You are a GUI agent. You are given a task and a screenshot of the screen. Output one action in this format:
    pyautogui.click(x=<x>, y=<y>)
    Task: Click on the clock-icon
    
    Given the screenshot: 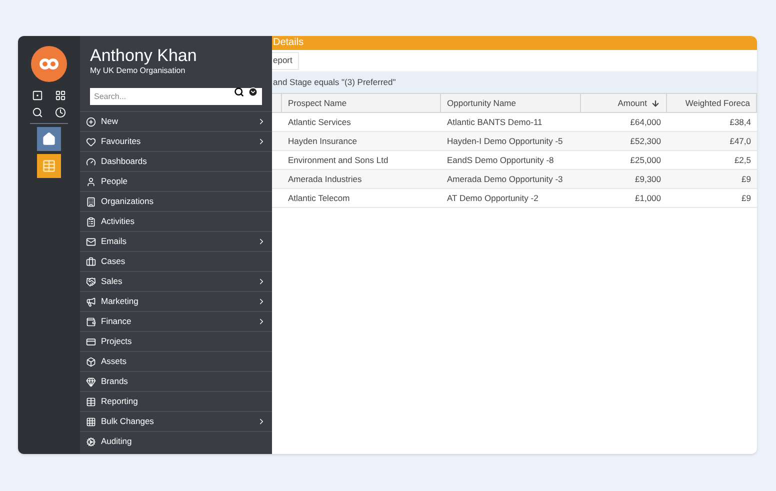 What is the action you would take?
    pyautogui.click(x=60, y=112)
    